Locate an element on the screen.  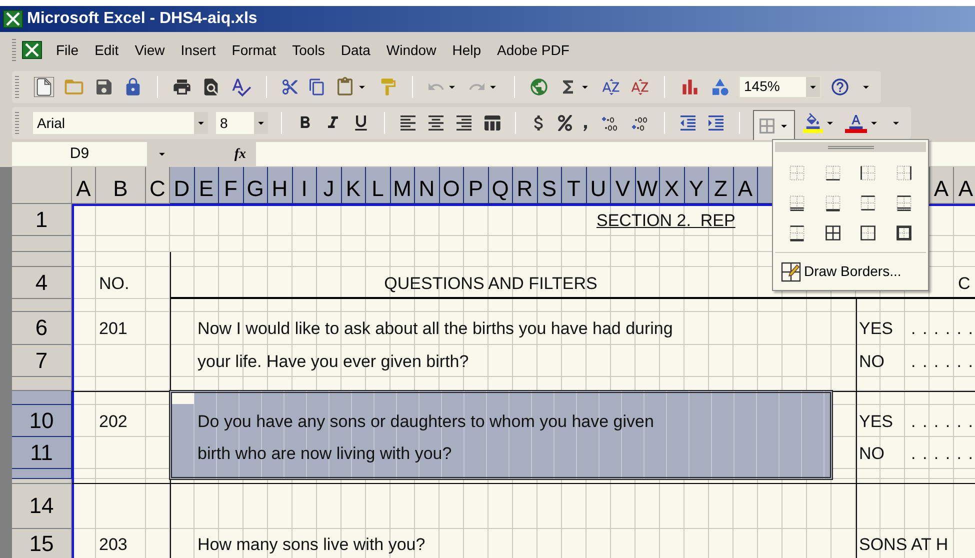
sort-ascending-icon is located at coordinates (611, 86).